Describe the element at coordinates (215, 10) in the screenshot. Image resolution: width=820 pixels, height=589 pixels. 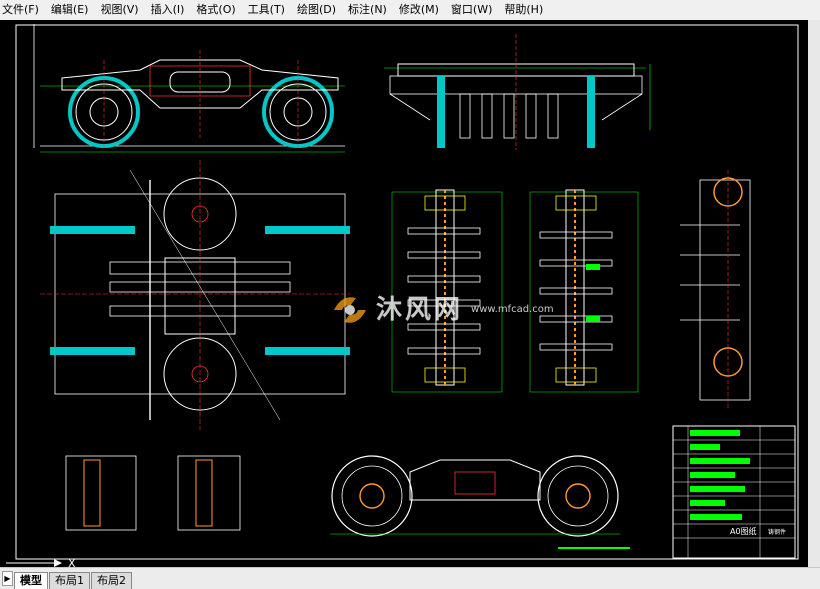
I see `menu-format: 格式(O)` at that location.